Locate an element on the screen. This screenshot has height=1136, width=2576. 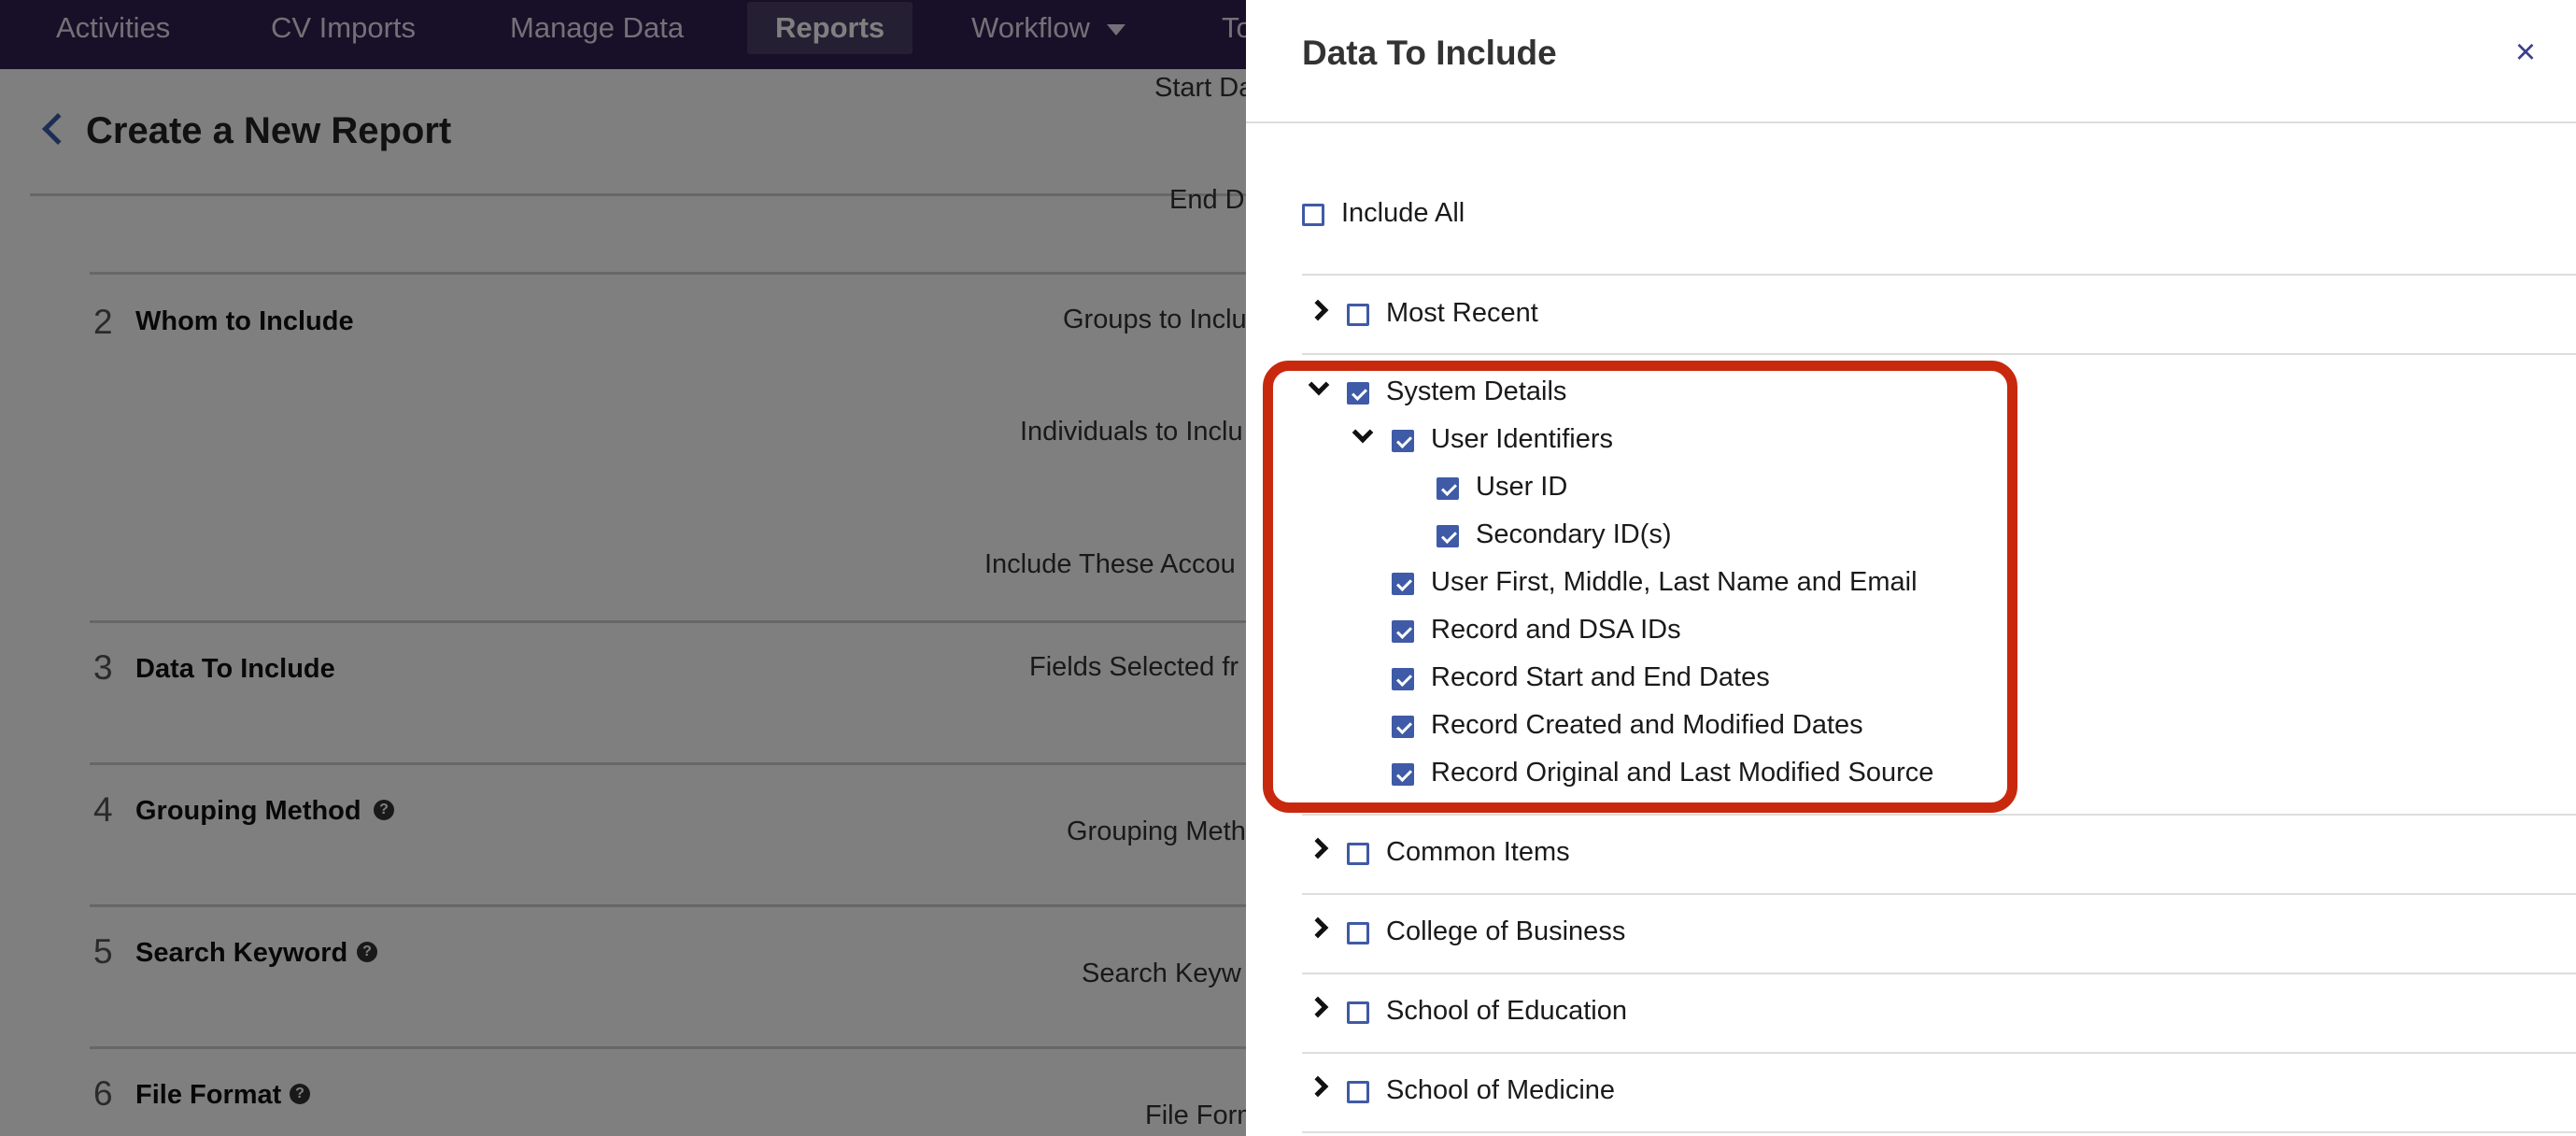
system-details-label: System Details is located at coordinates (1476, 391).